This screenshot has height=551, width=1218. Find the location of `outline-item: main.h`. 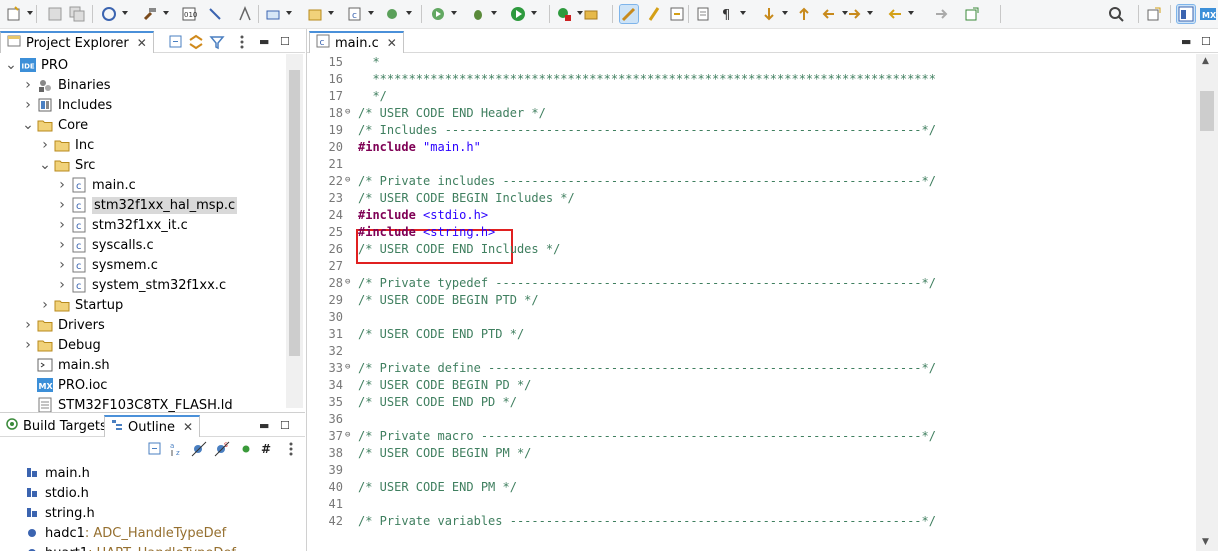

outline-item: main.h is located at coordinates (57, 473).